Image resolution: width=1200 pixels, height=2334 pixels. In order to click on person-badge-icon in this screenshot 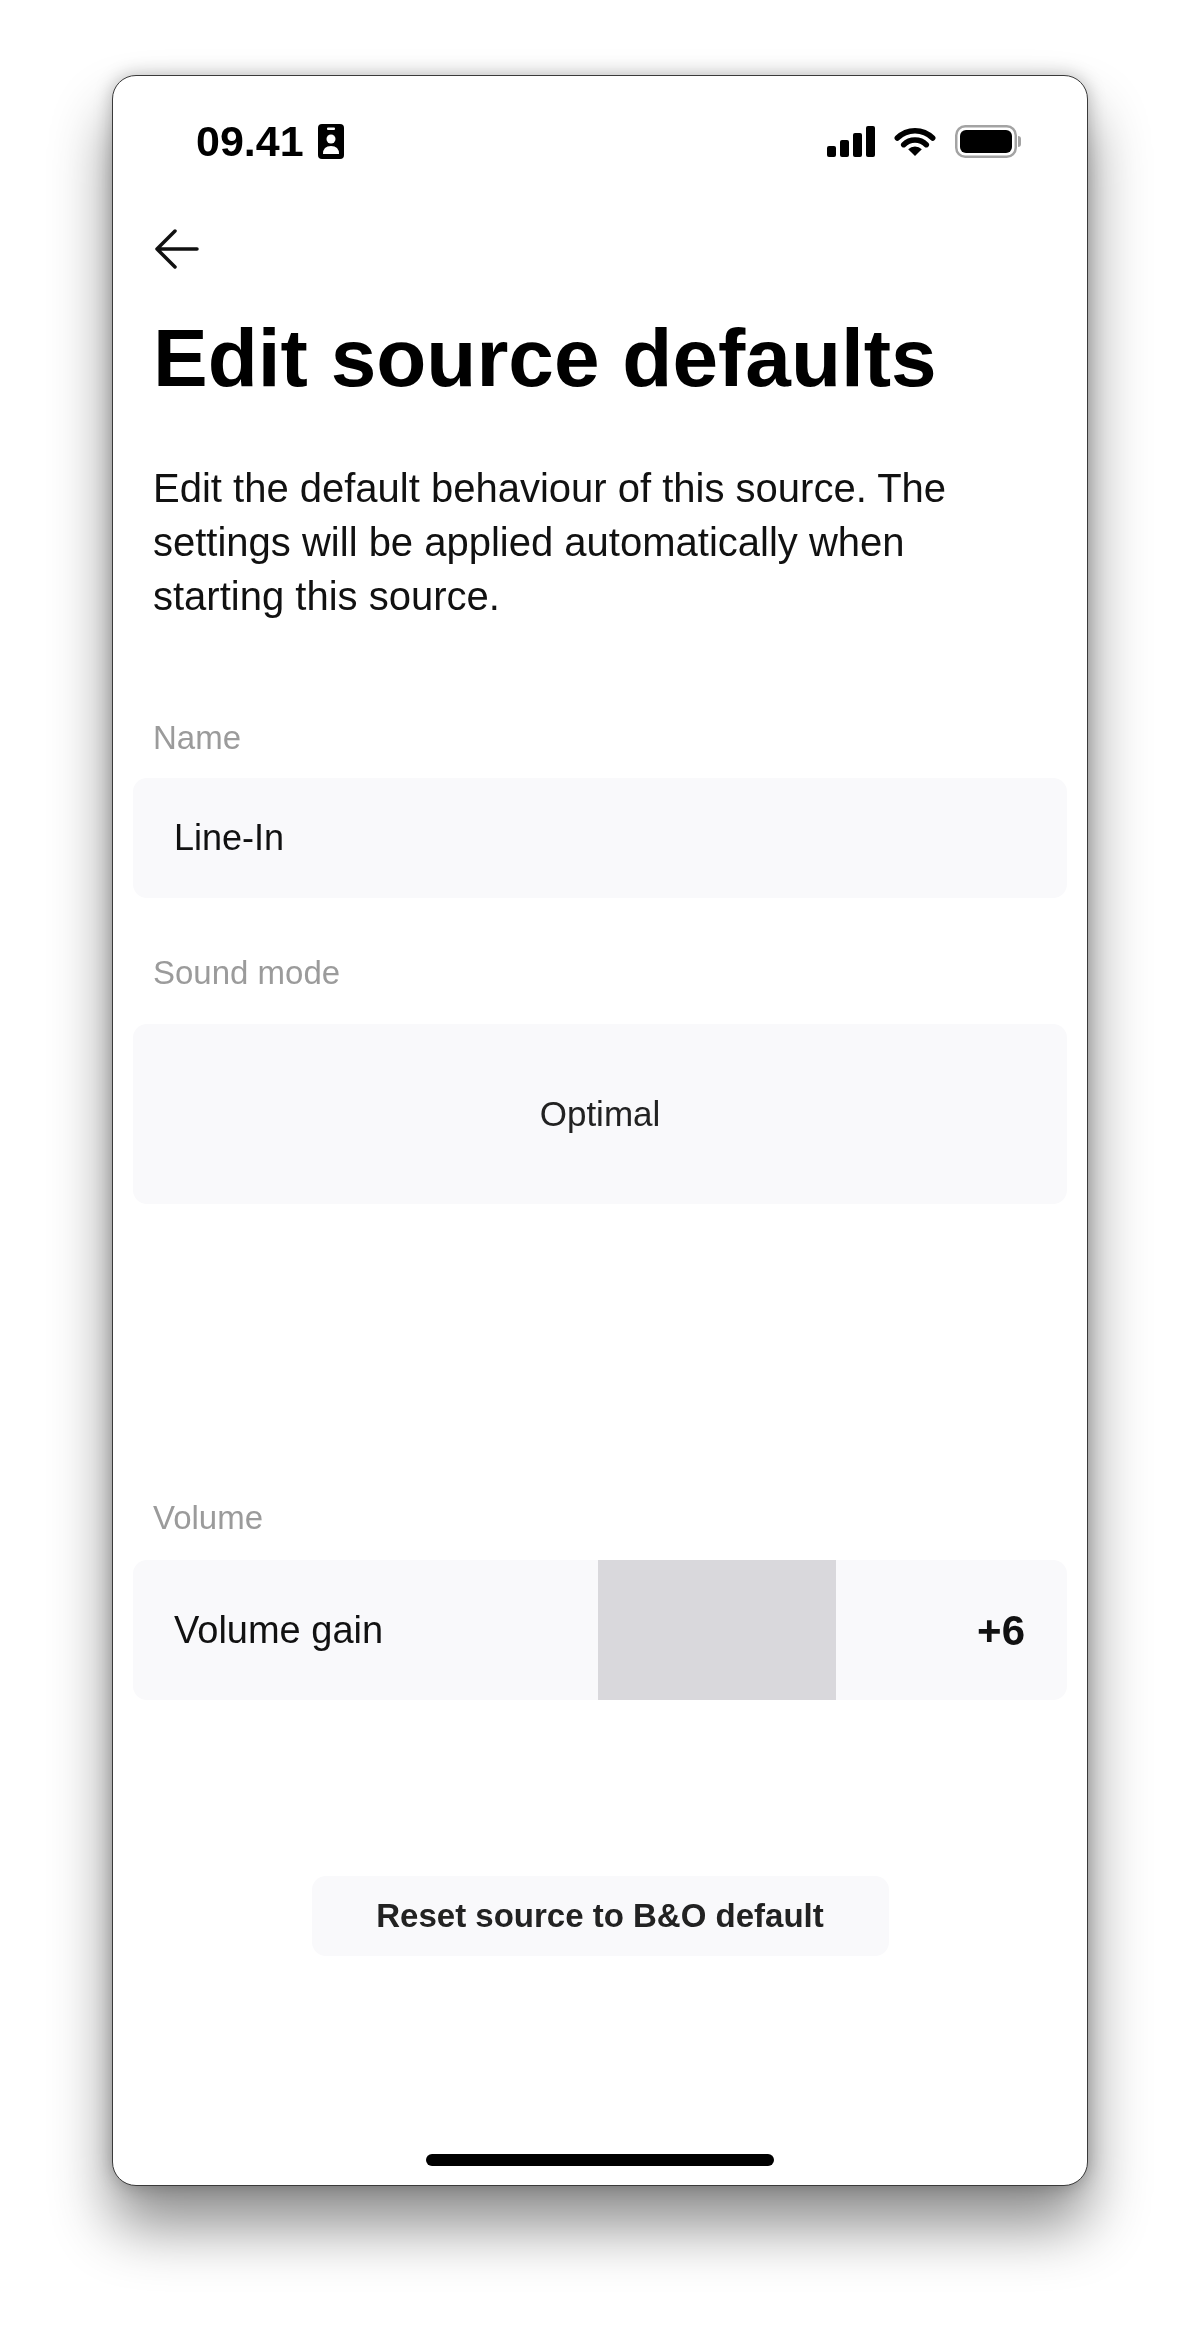, I will do `click(330, 141)`.